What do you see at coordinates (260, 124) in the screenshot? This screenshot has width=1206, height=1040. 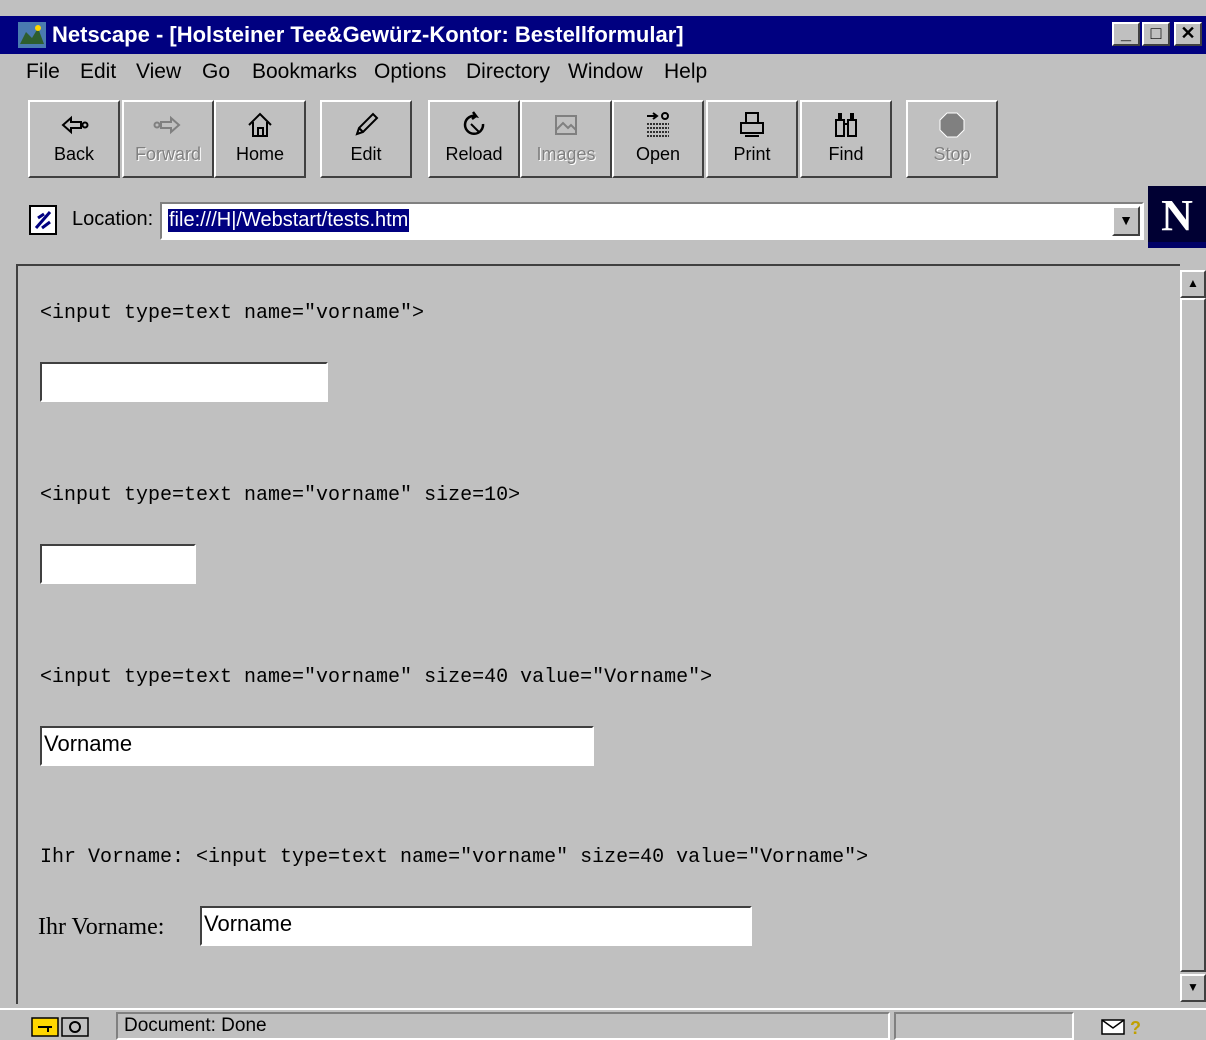 I see `home-icon` at bounding box center [260, 124].